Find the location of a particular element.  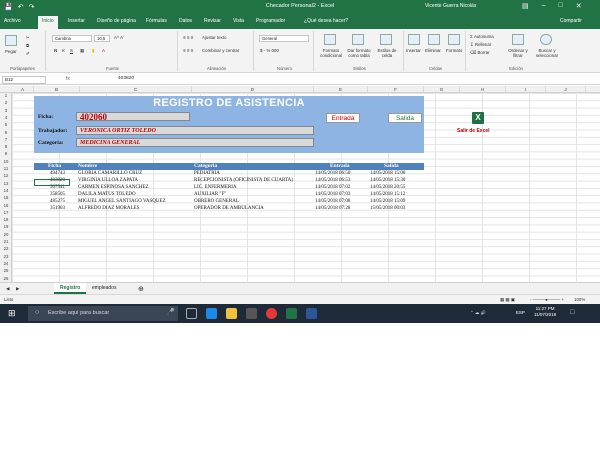

row-header: 6 is located at coordinates (6, 132).